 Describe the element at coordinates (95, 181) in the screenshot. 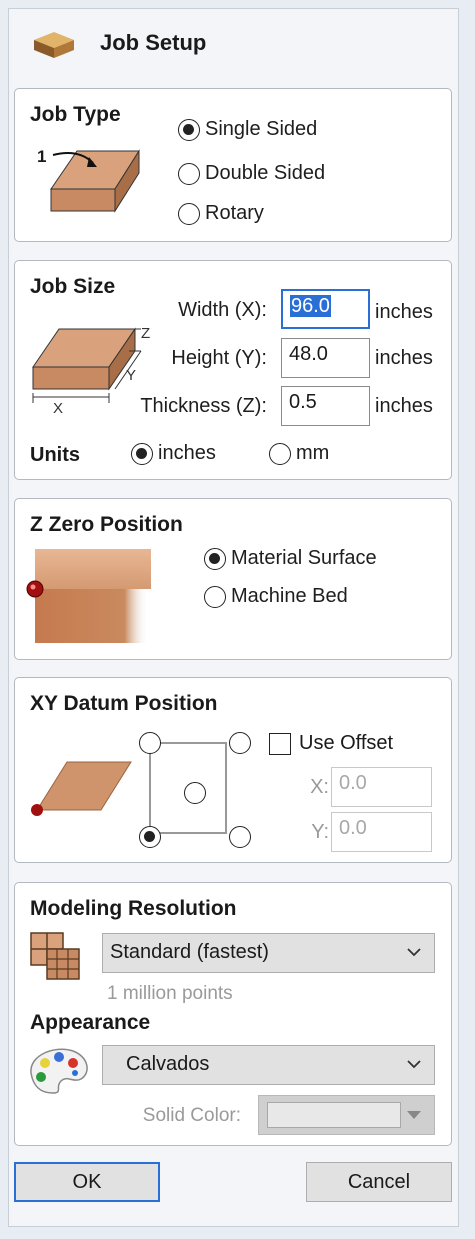

I see `single-sided-block-icon` at that location.